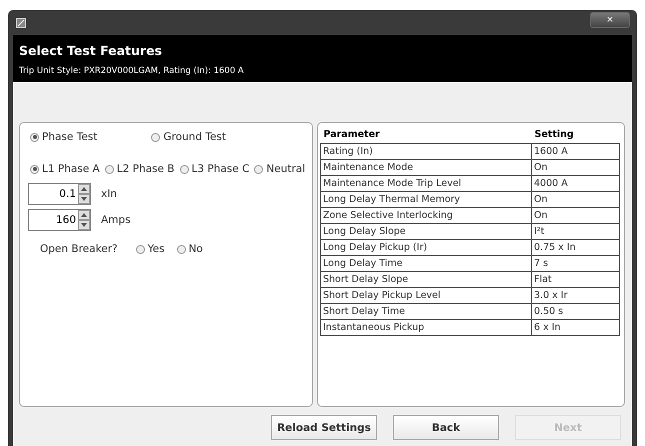  Describe the element at coordinates (156, 249) in the screenshot. I see `radio-label: Yes` at that location.